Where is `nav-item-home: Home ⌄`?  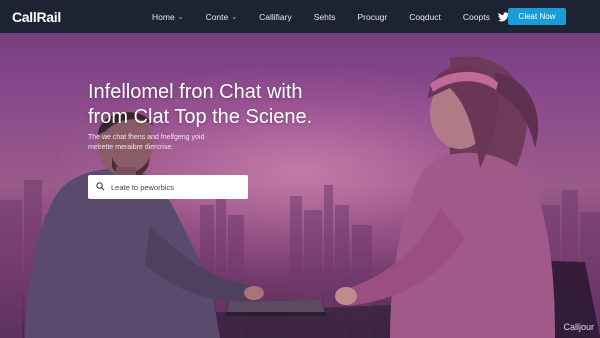
nav-item-home: Home ⌄ is located at coordinates (168, 17).